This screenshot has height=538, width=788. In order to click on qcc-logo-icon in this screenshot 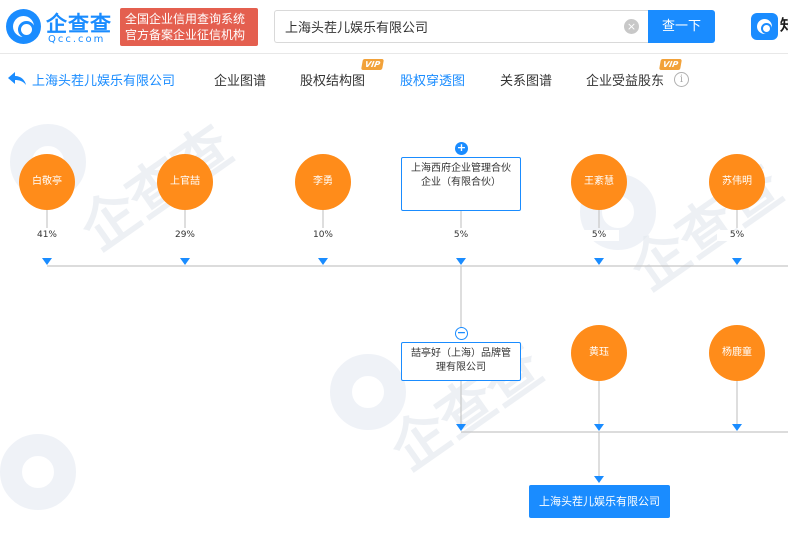, I will do `click(23, 26)`.